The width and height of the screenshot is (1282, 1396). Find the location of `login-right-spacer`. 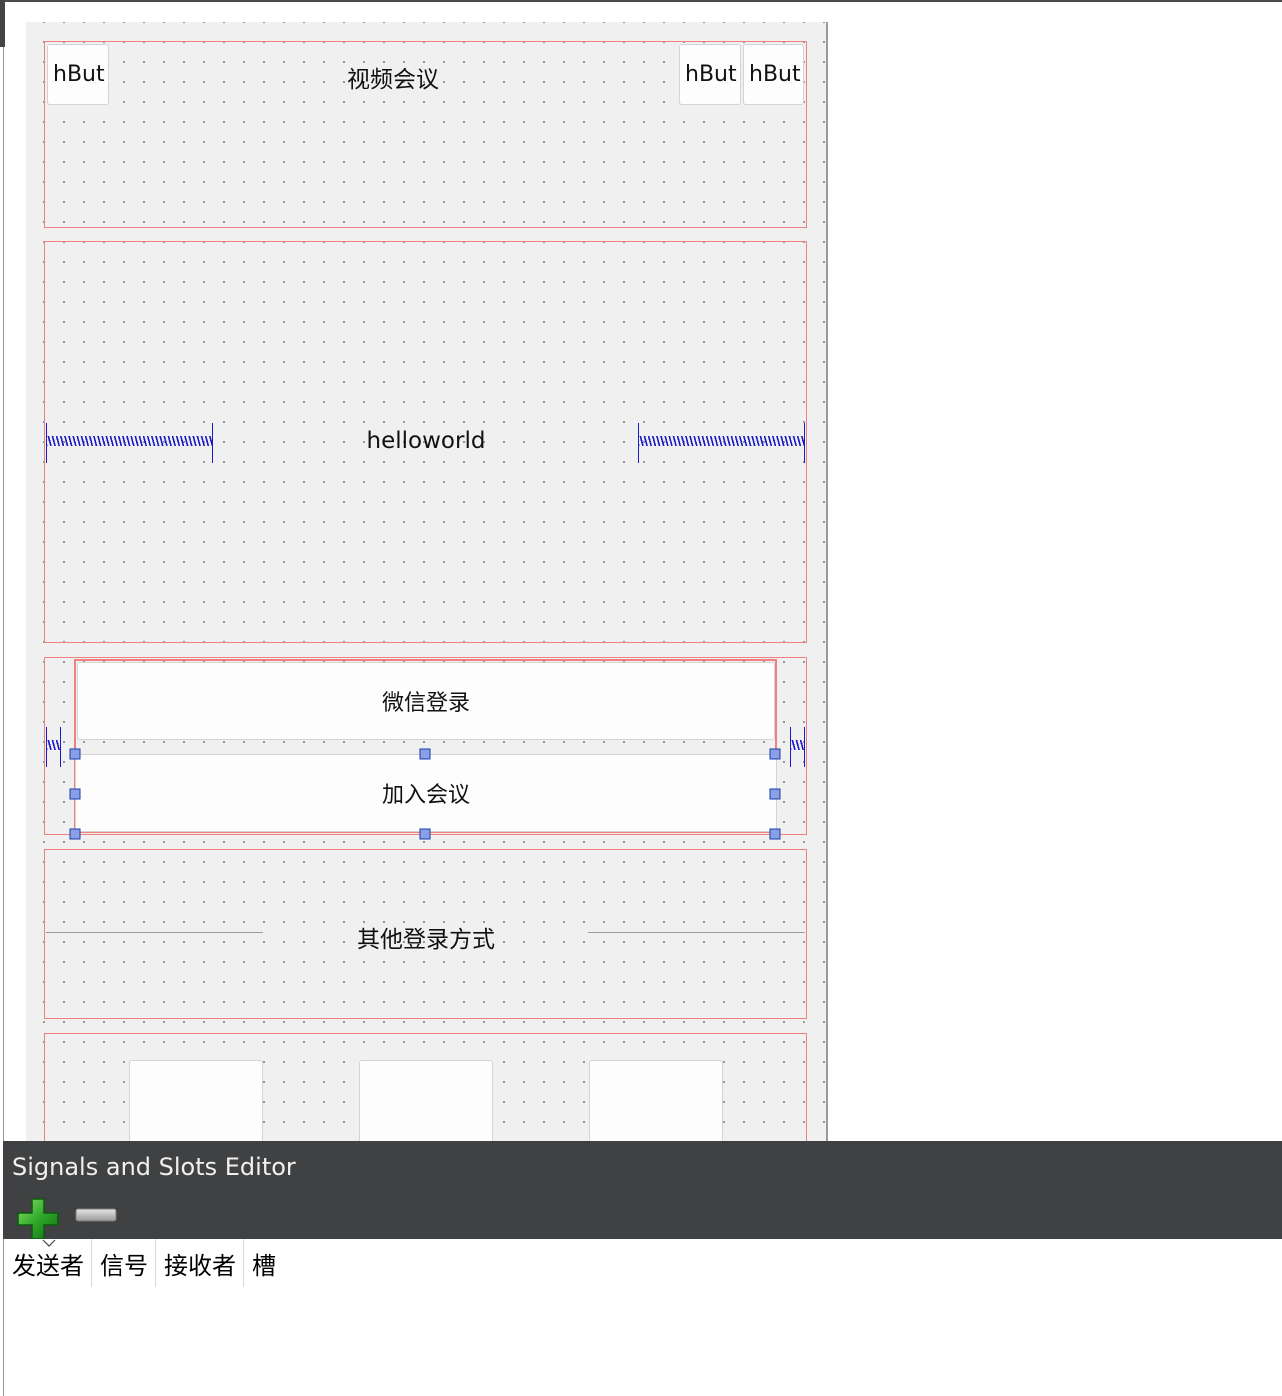

login-right-spacer is located at coordinates (797, 747).